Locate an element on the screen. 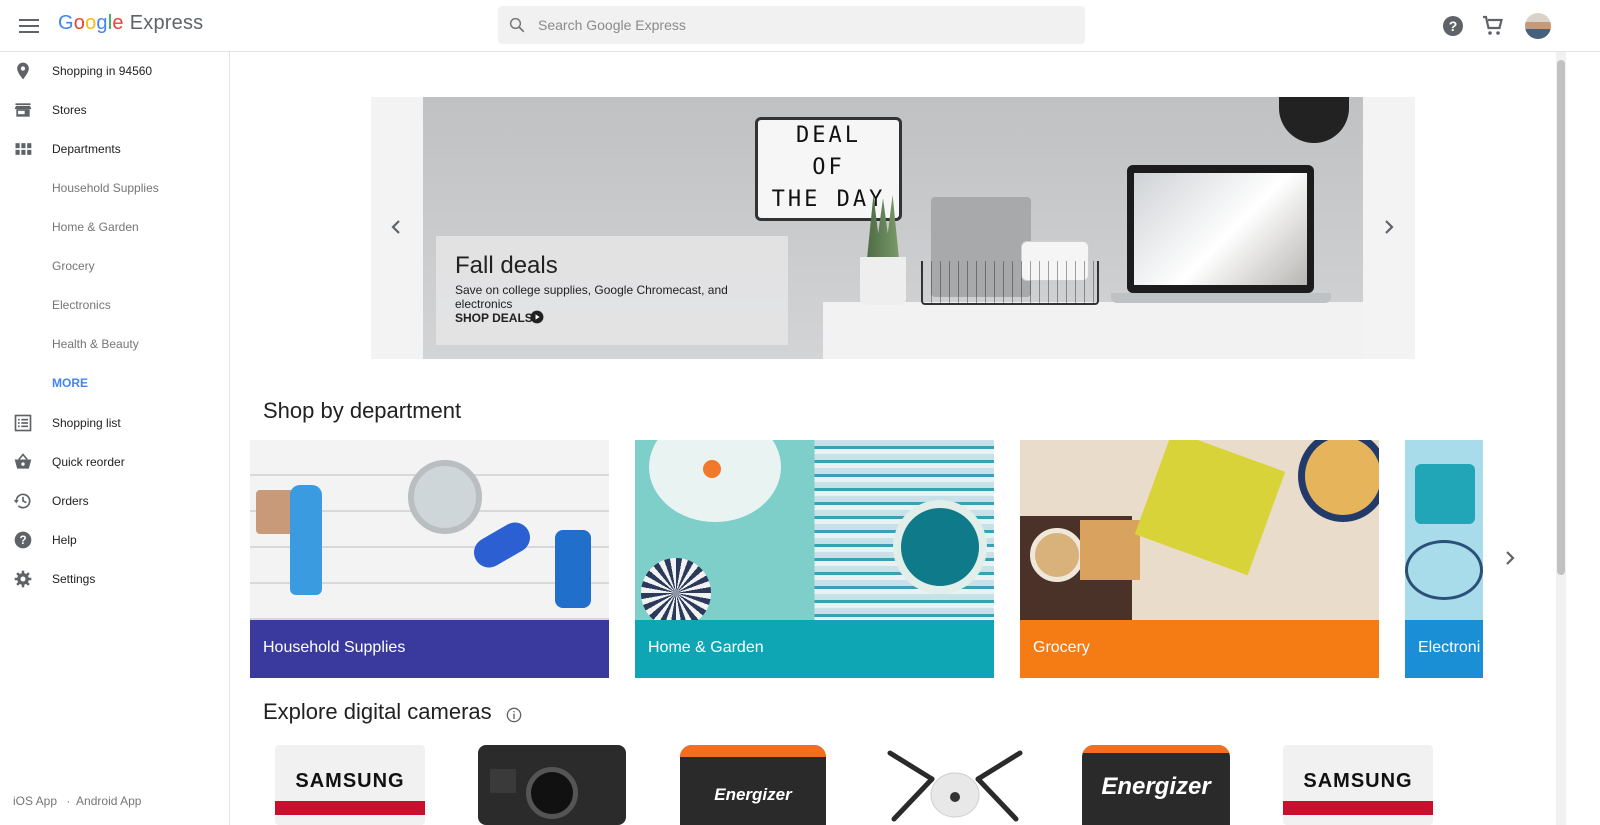 The image size is (1600, 825). product-card-samsung-card-2: SAMSUNG is located at coordinates (1358, 785).